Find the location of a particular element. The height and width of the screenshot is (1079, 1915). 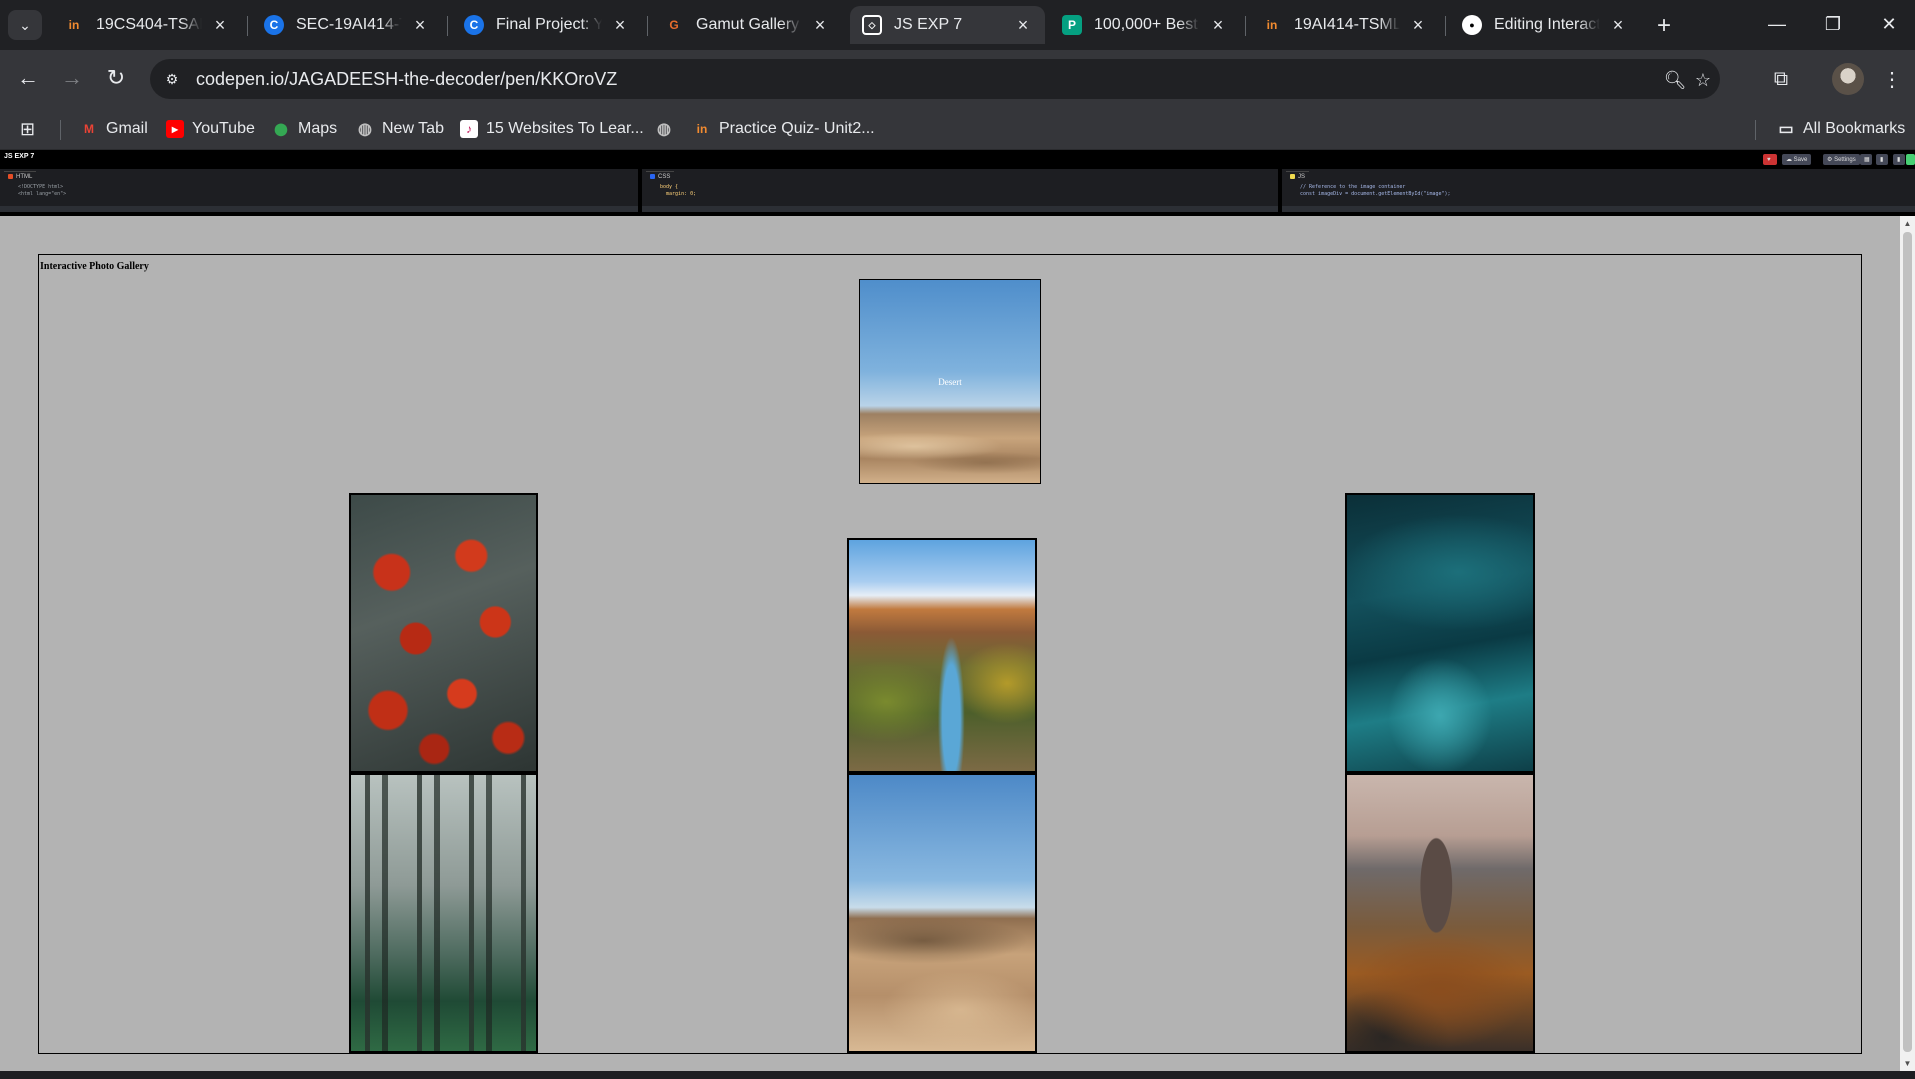

apps-grid-icon: ⊞ is located at coordinates (28, 128).